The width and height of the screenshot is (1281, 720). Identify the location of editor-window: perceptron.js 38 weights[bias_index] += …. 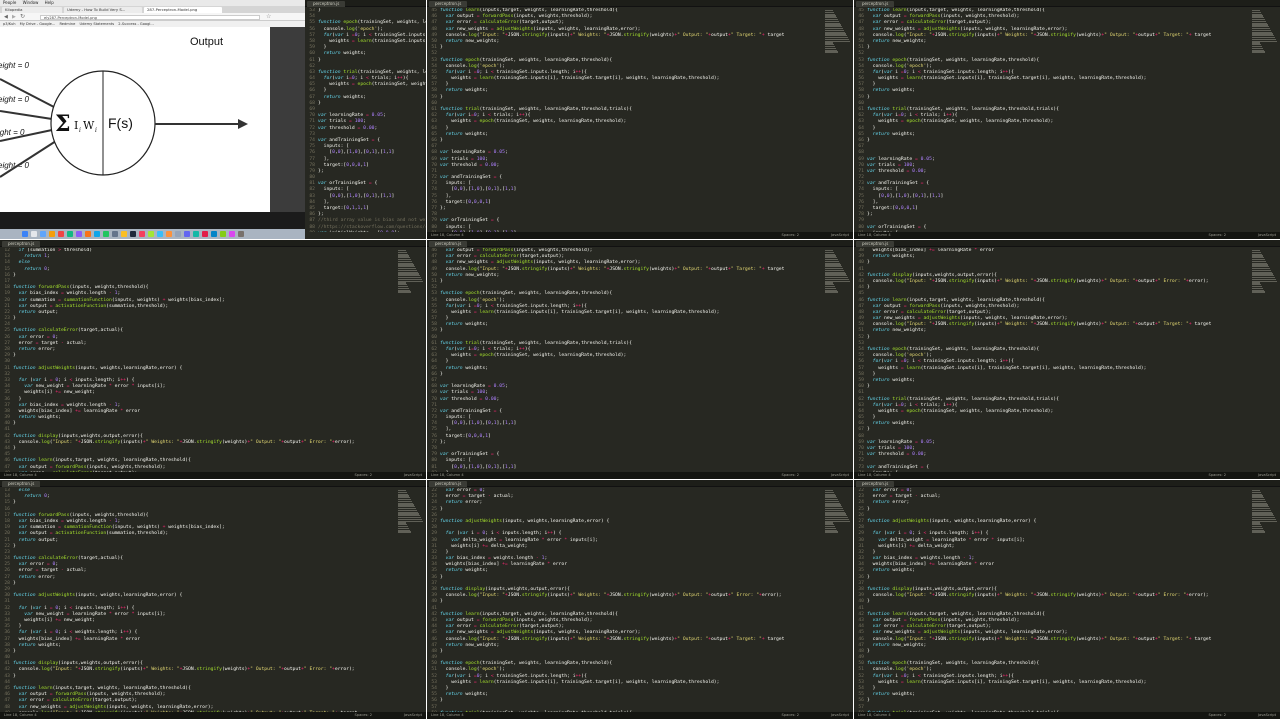
(1067, 359).